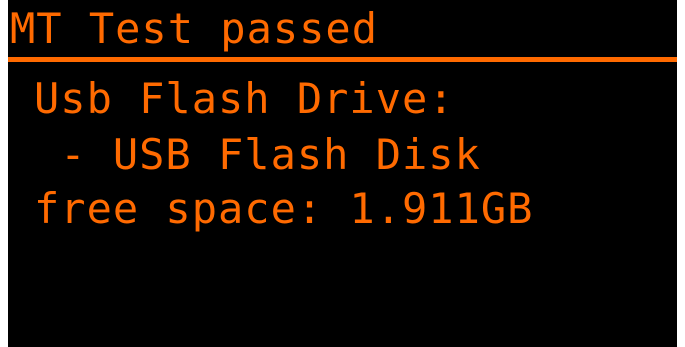  I want to click on test-status-title: MT Test passed, so click(194, 28).